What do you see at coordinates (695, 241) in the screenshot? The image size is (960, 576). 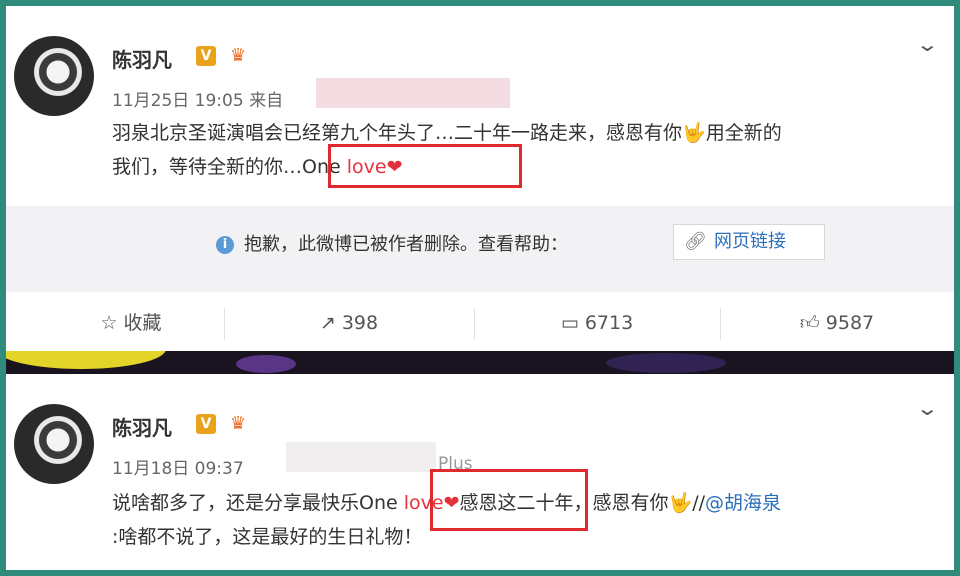 I see `link-icon: 🔗︎` at bounding box center [695, 241].